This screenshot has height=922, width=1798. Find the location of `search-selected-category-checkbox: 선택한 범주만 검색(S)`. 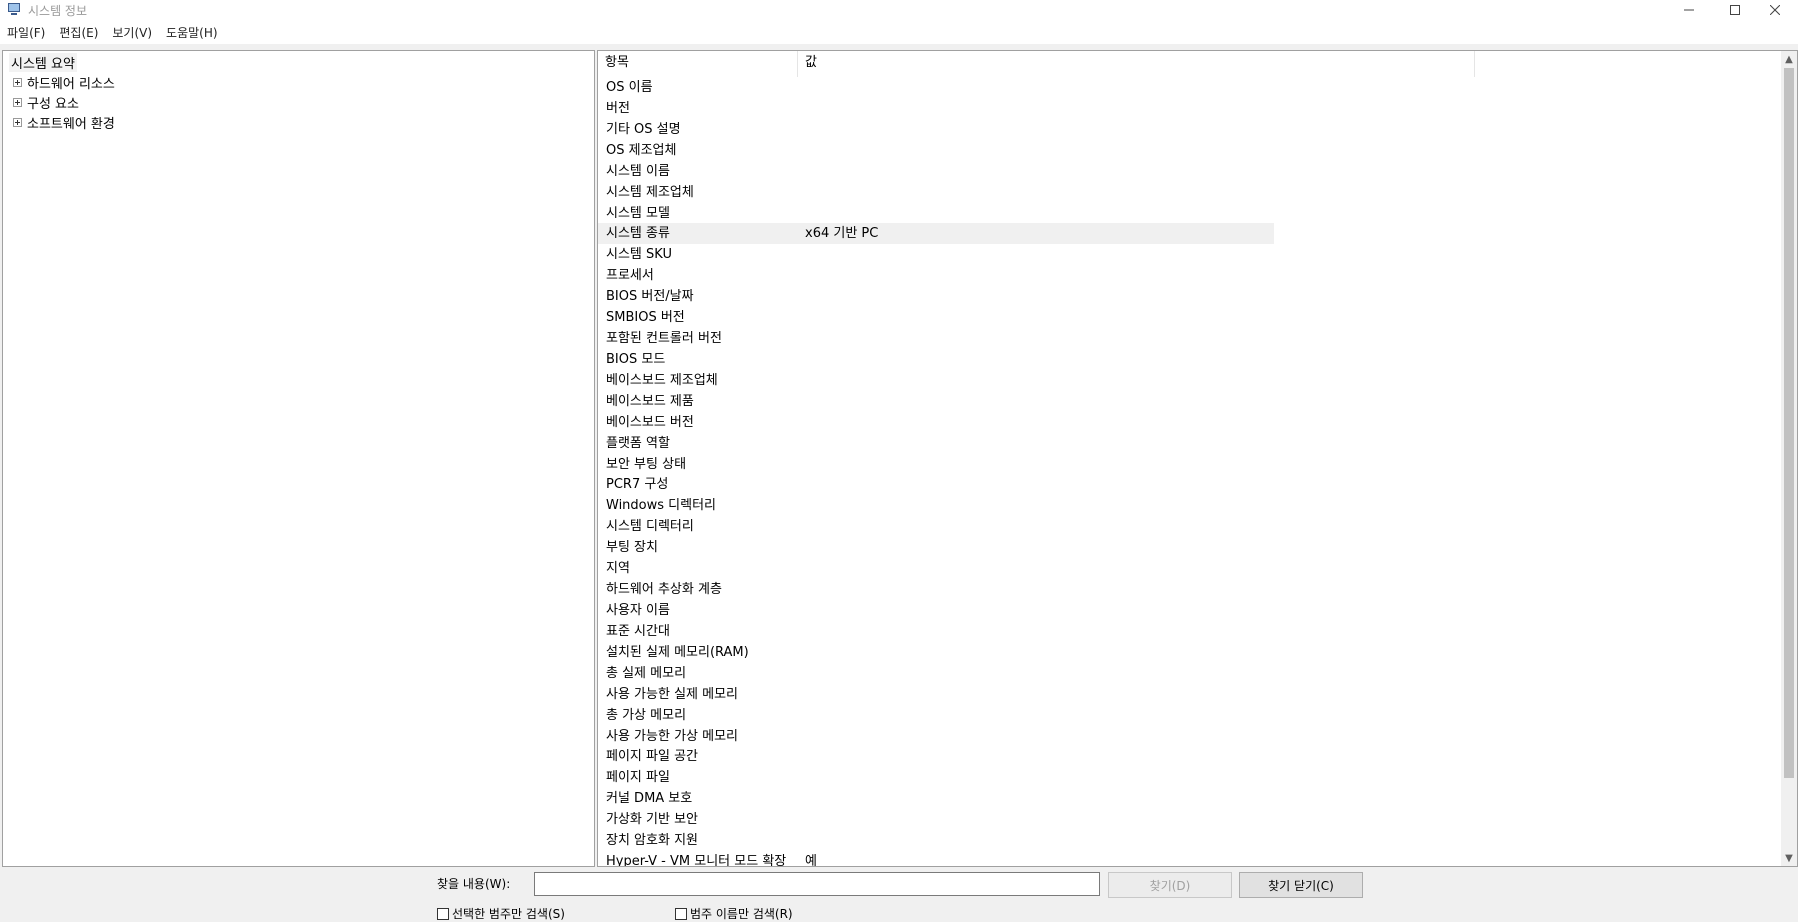

search-selected-category-checkbox: 선택한 범주만 검색(S) is located at coordinates (501, 913).